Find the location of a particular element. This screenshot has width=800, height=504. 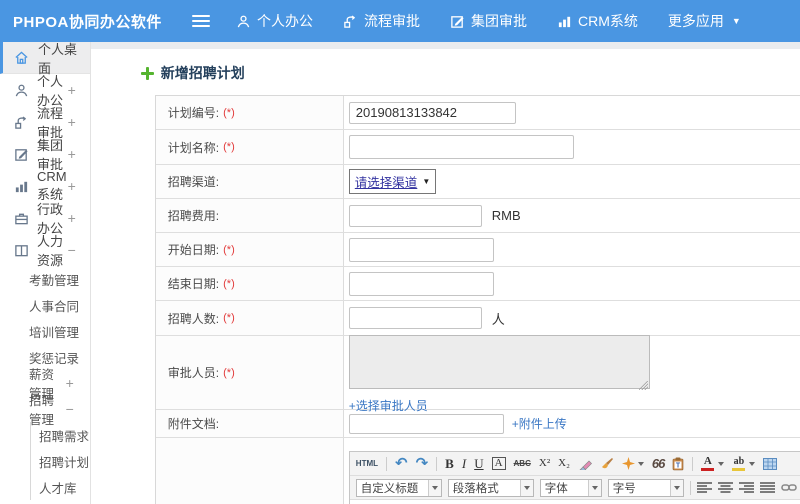

sidebar-item-group-approval: 集团审批 + is located at coordinates (45, 155).